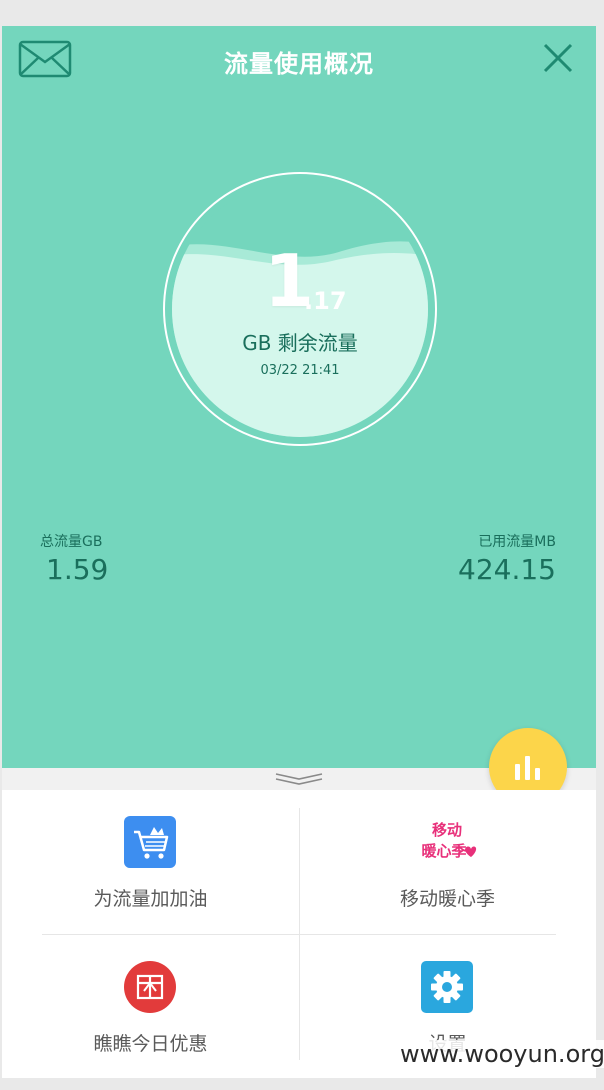 The image size is (604, 1090). I want to click on remaining-data-gauge: 1 .17 GB 剩余流量 03/22 21:41, so click(300, 309).